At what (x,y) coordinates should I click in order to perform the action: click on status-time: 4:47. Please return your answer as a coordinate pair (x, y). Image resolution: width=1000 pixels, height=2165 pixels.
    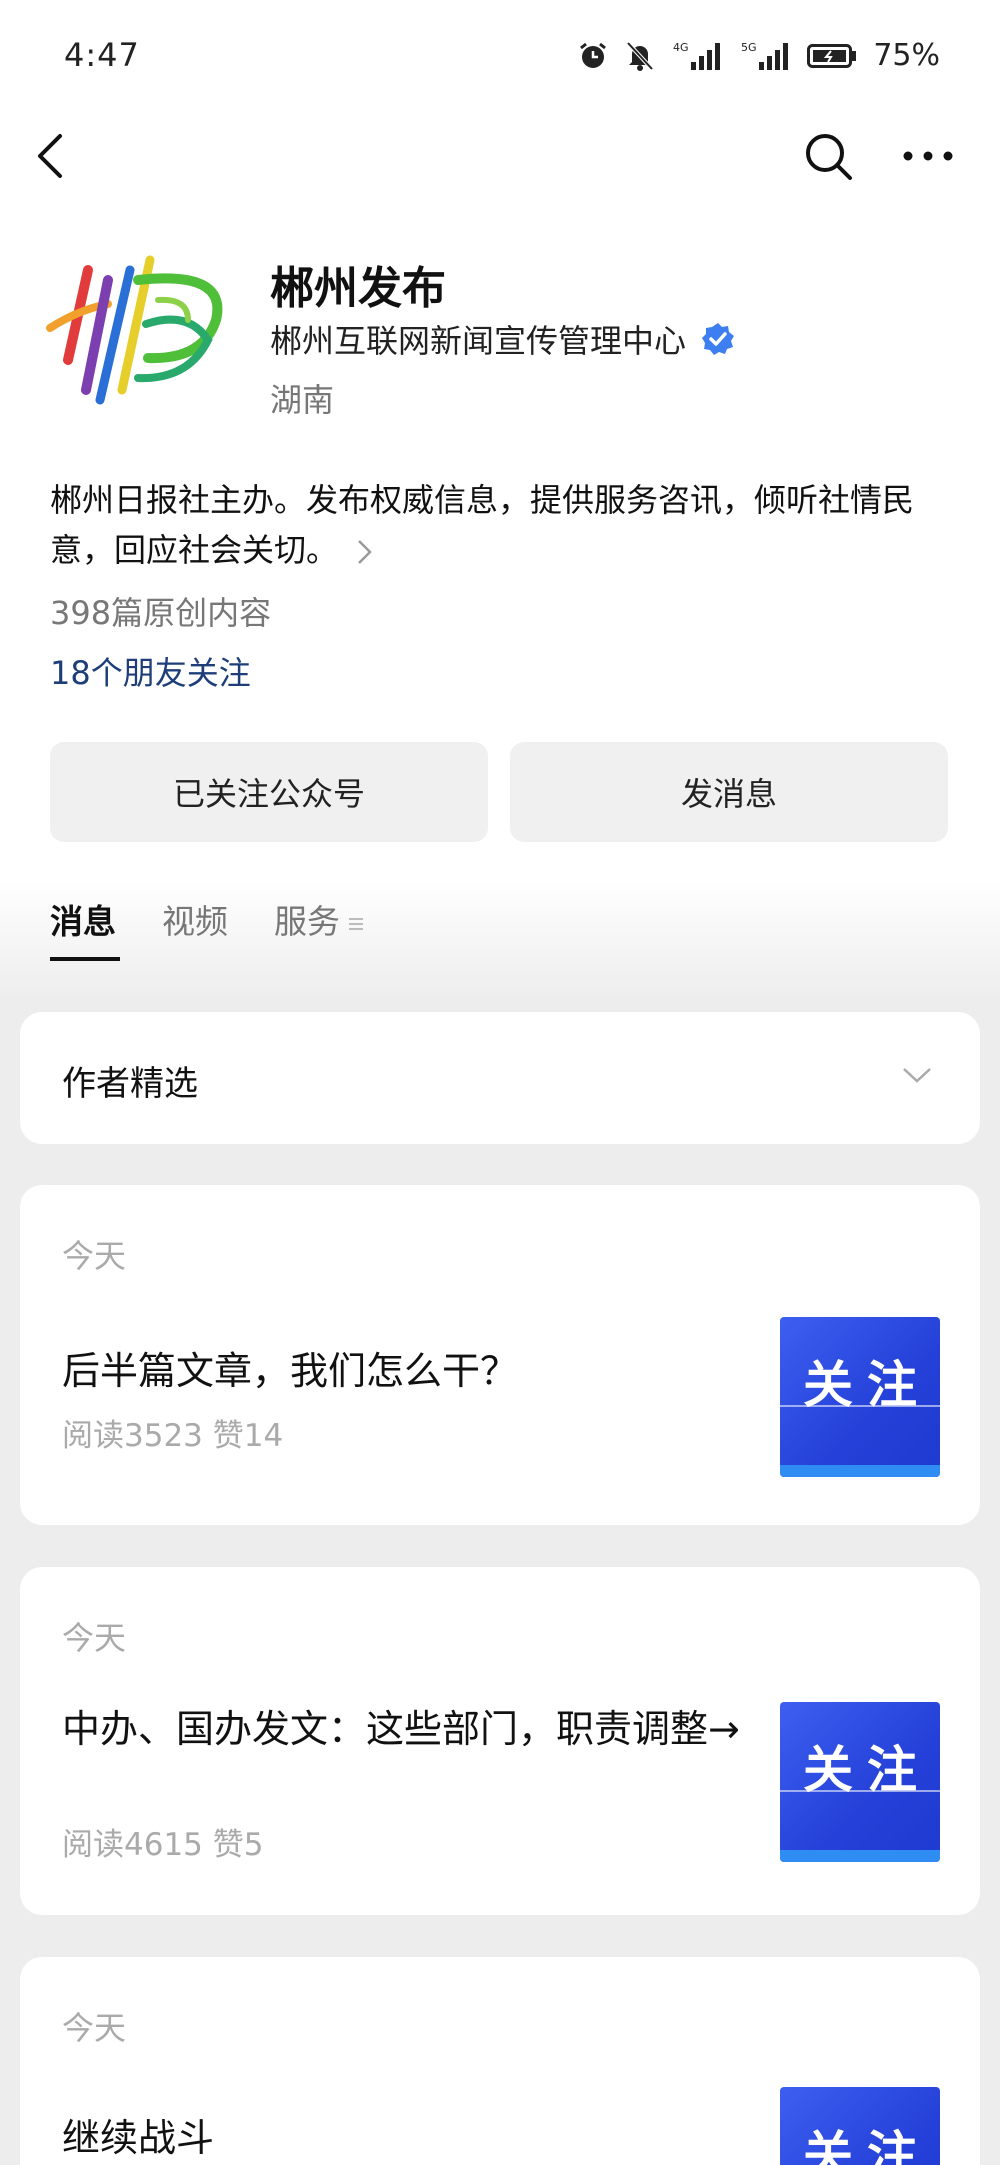
    Looking at the image, I should click on (102, 55).